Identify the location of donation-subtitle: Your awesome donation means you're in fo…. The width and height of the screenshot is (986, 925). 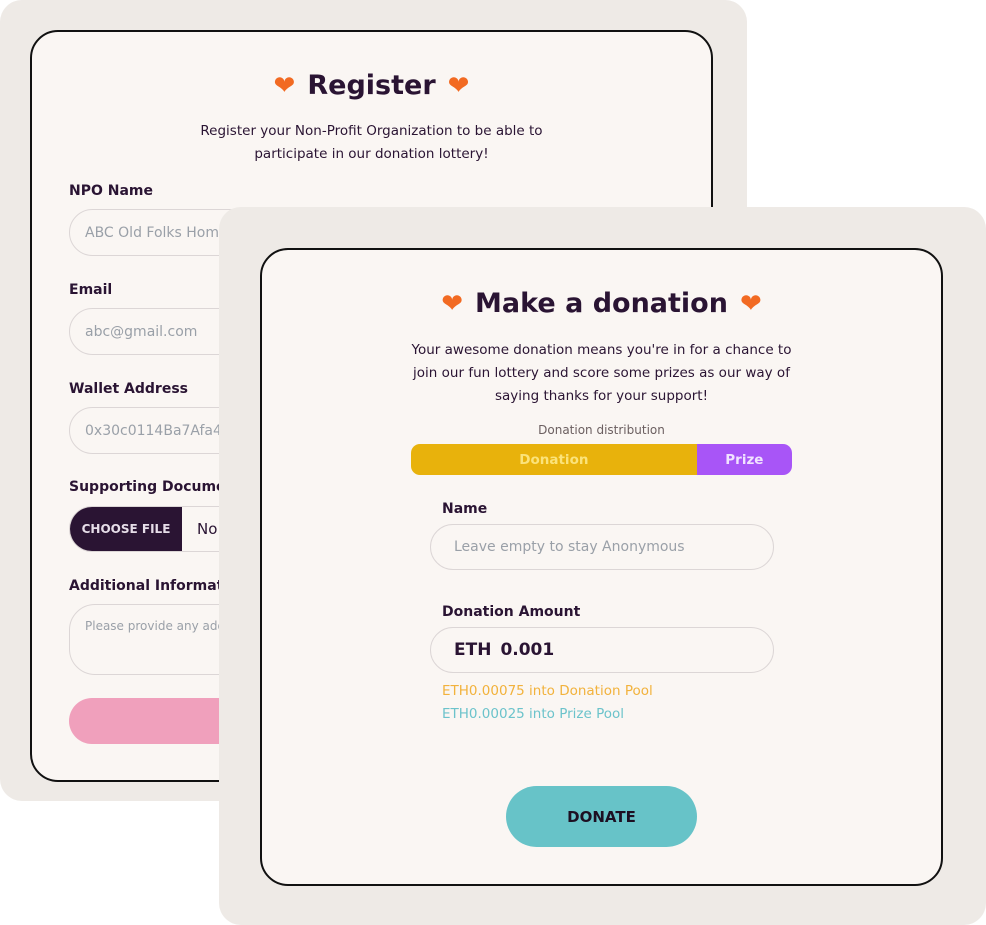
(601, 373).